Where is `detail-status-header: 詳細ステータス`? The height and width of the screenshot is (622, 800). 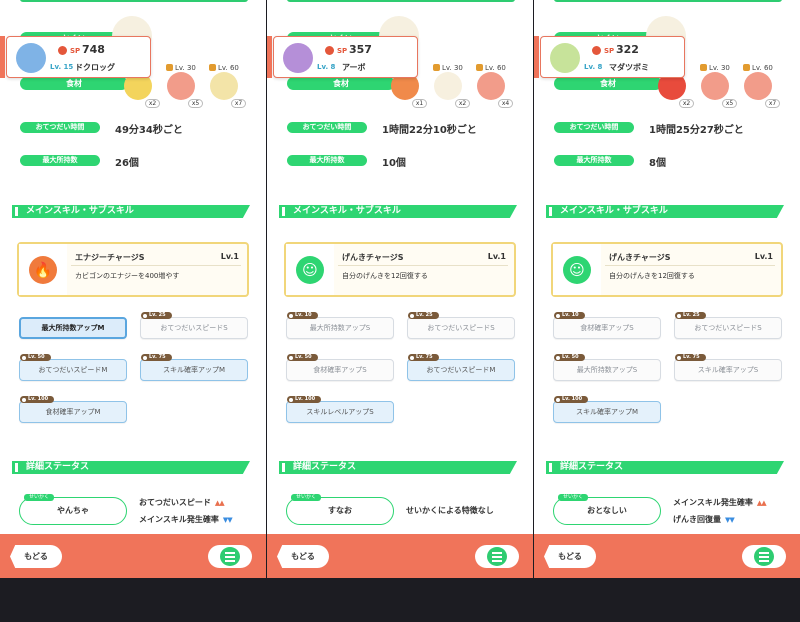
detail-status-header: 詳細ステータス is located at coordinates (398, 467).